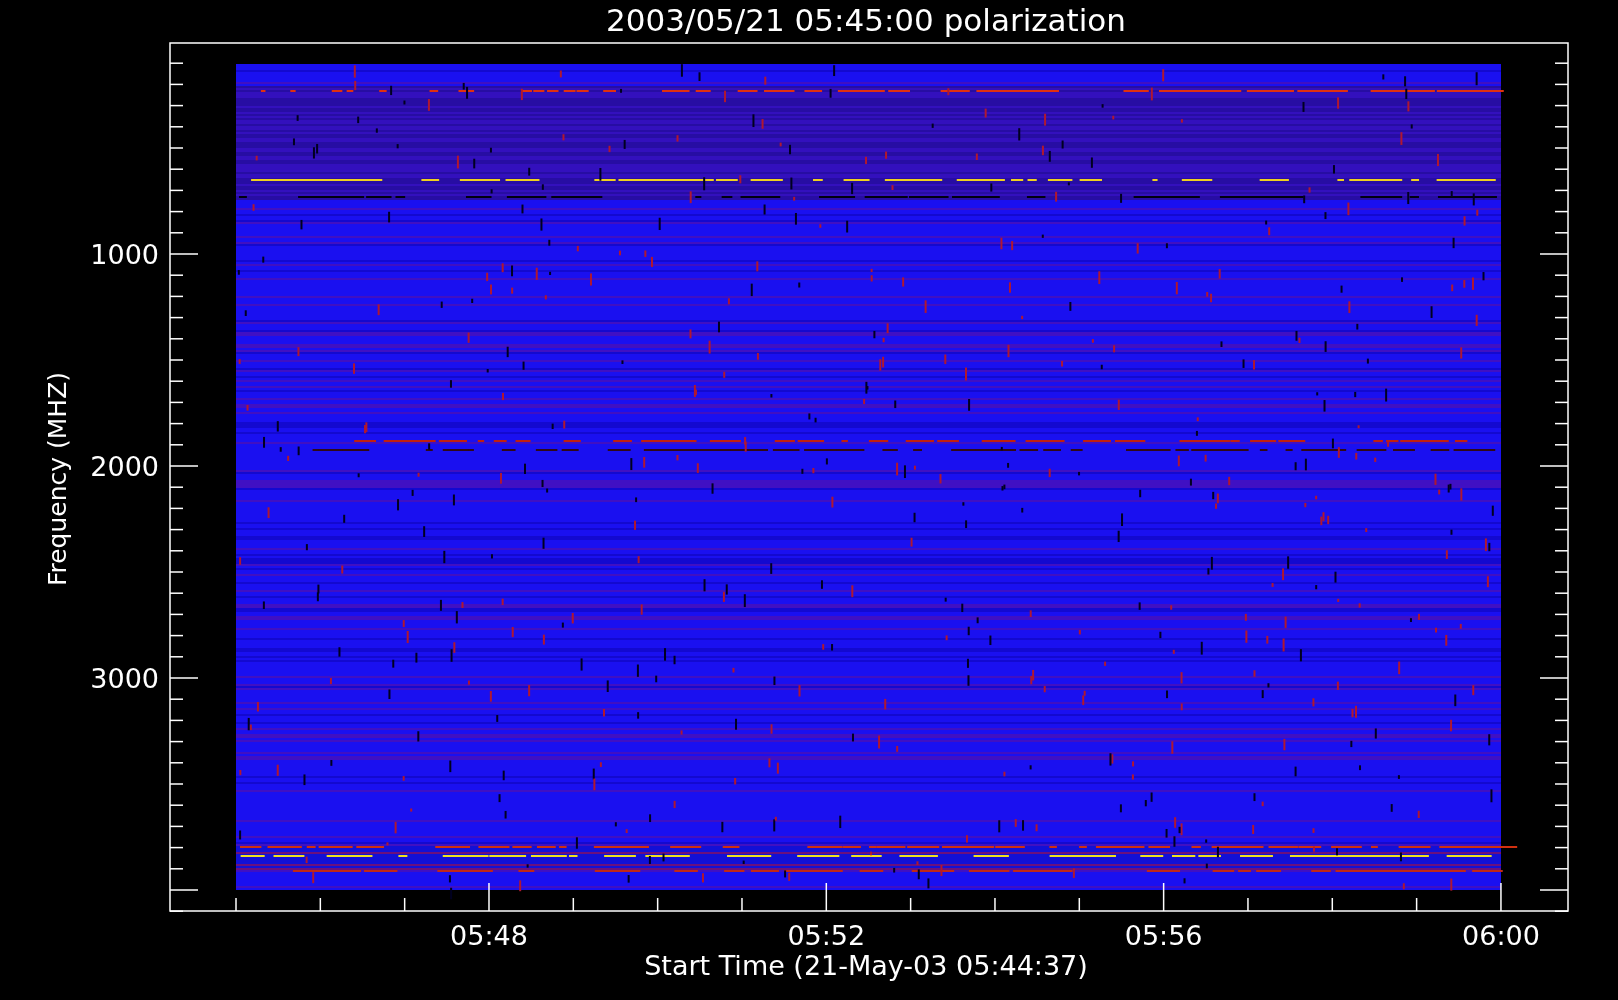  I want to click on x-tick-label: 06:00, so click(1501, 935).